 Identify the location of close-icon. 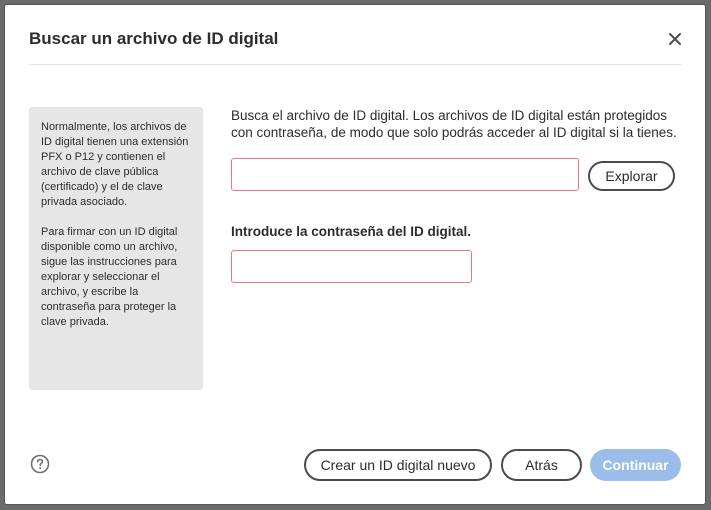
(675, 39).